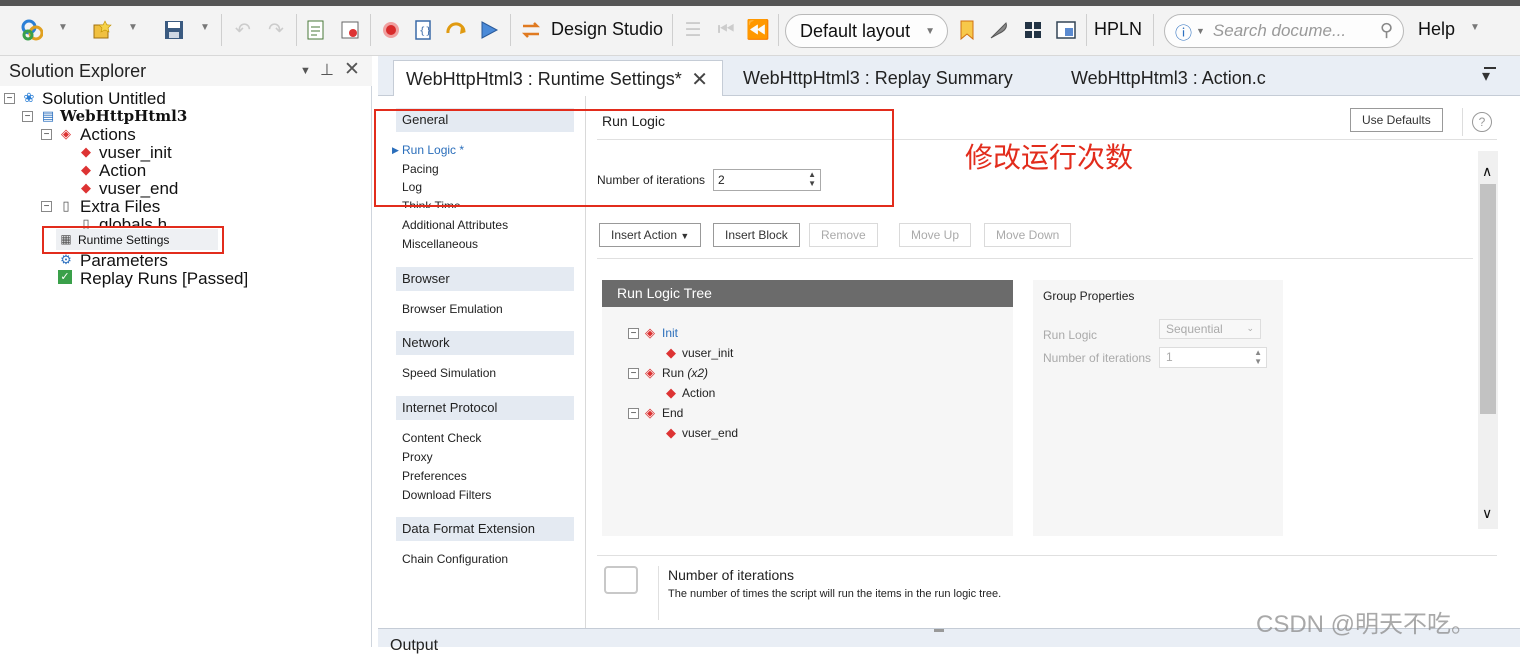 The image size is (1520, 654). What do you see at coordinates (327, 70) in the screenshot?
I see `pin-icon: ⊥` at bounding box center [327, 70].